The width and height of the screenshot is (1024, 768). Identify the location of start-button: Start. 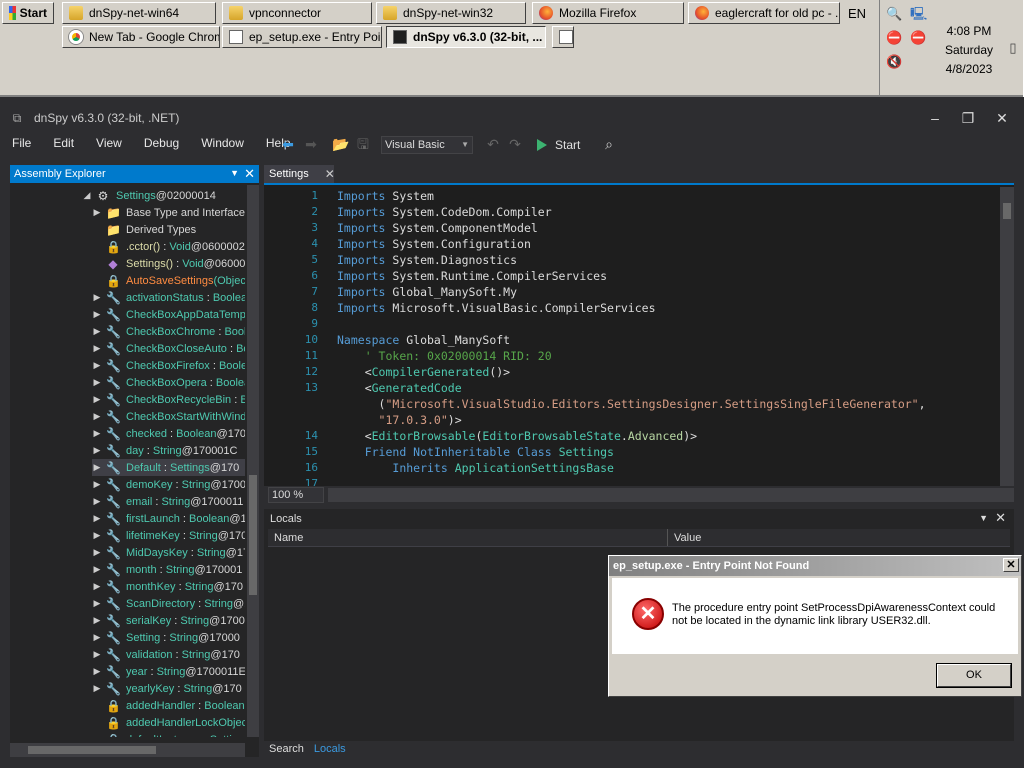
(28, 13).